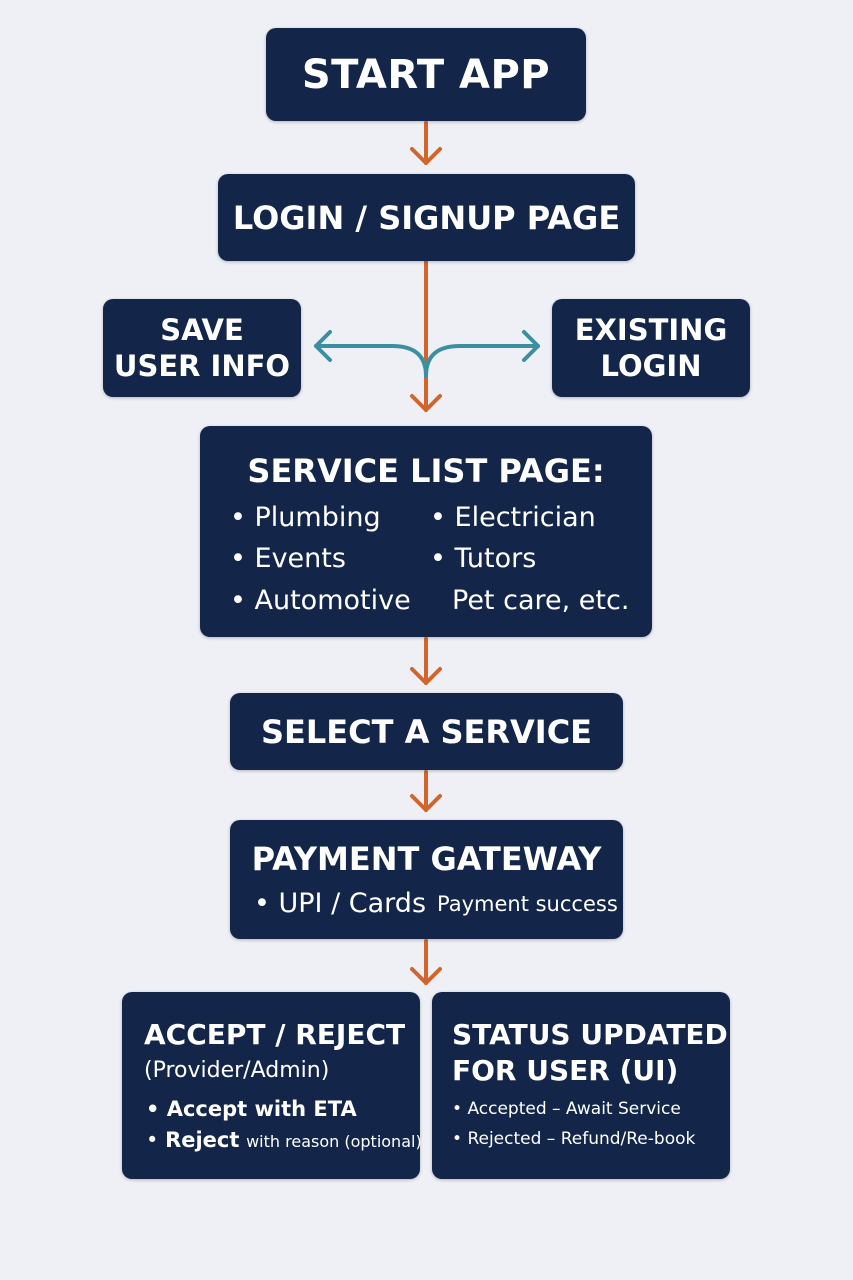 The image size is (853, 1280). I want to click on payment-item-success: Payment success, so click(527, 904).